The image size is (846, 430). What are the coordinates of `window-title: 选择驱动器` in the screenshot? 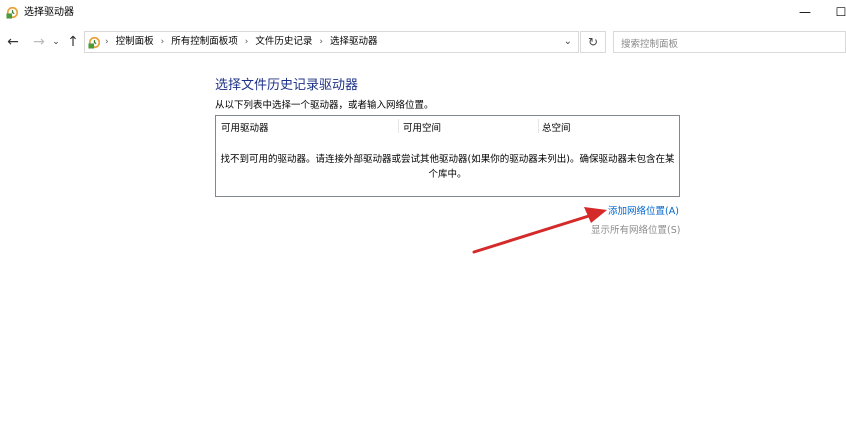 It's located at (49, 12).